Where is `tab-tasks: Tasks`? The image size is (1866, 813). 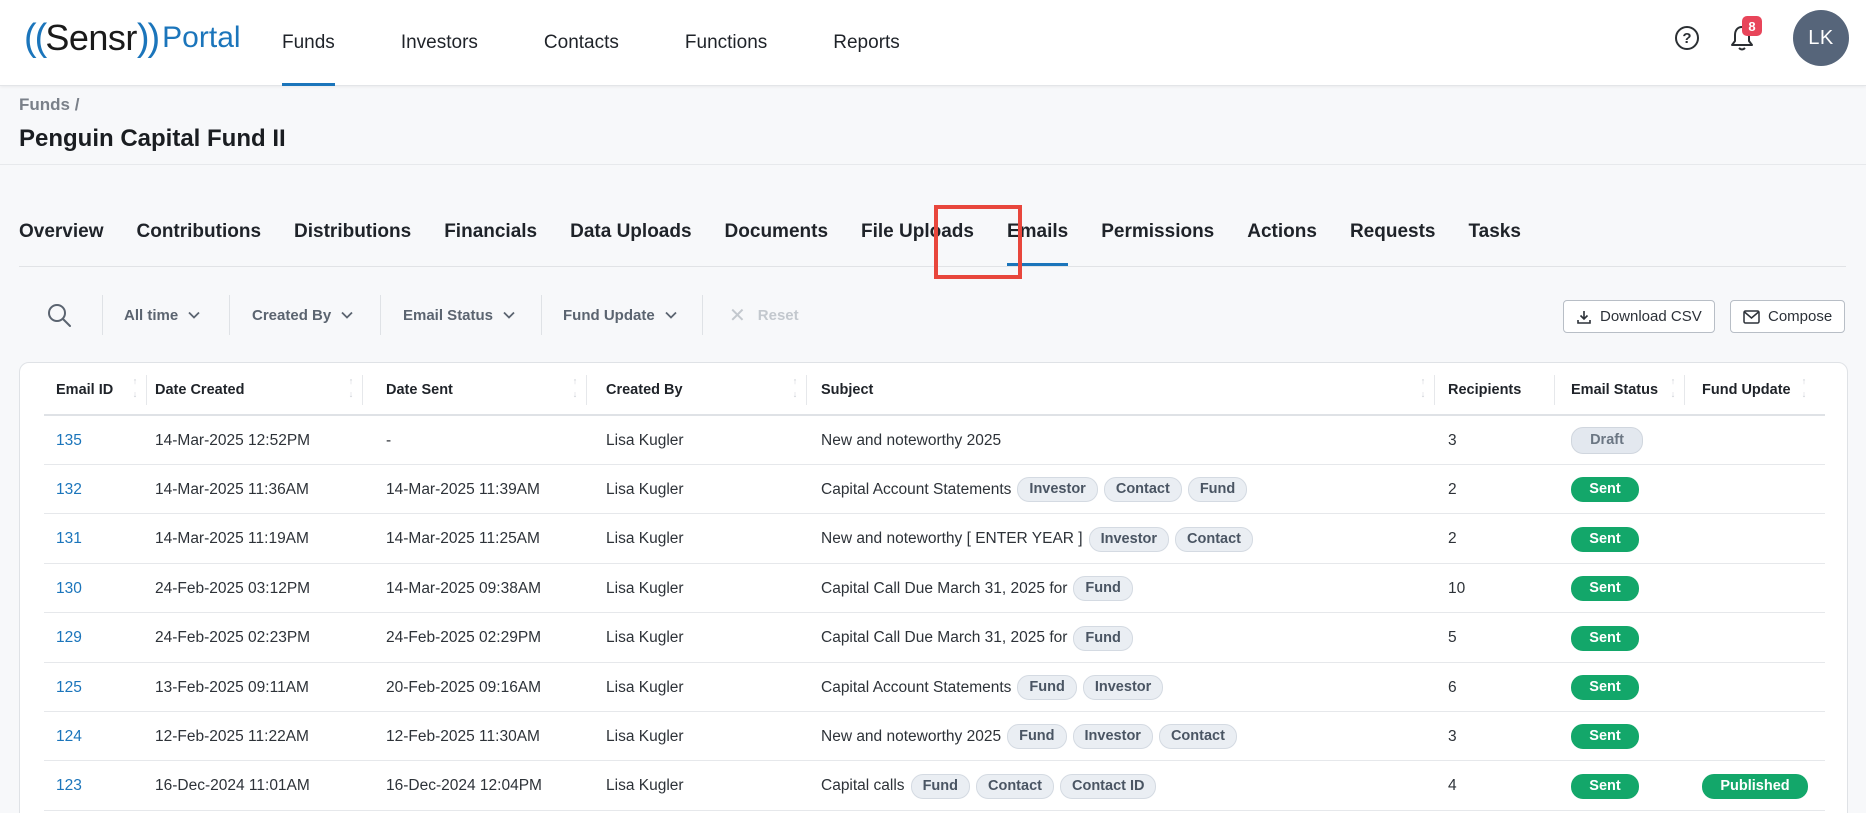
tab-tasks: Tasks is located at coordinates (1494, 238).